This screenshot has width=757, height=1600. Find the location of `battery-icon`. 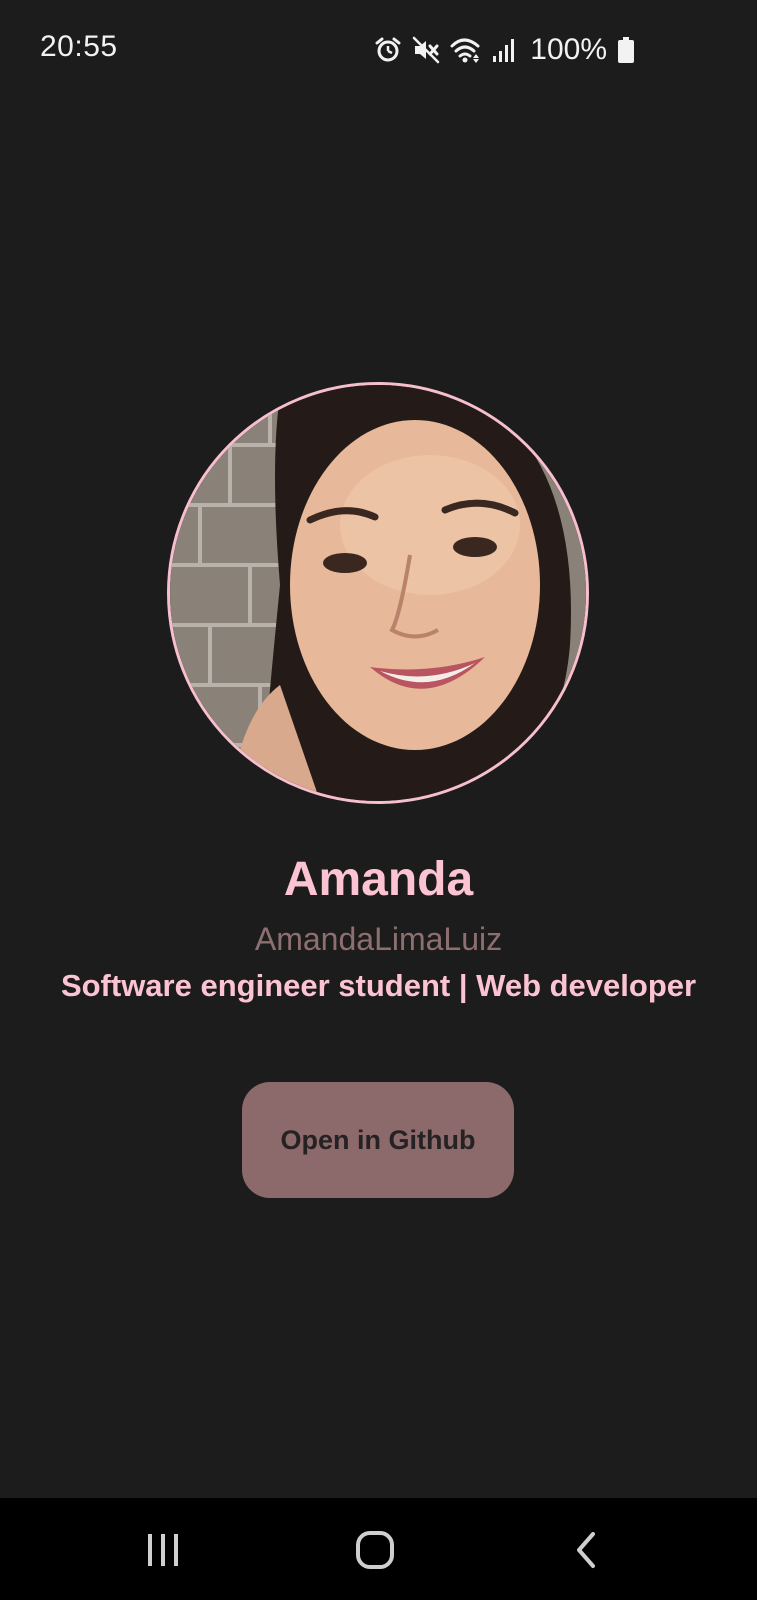

battery-icon is located at coordinates (626, 50).